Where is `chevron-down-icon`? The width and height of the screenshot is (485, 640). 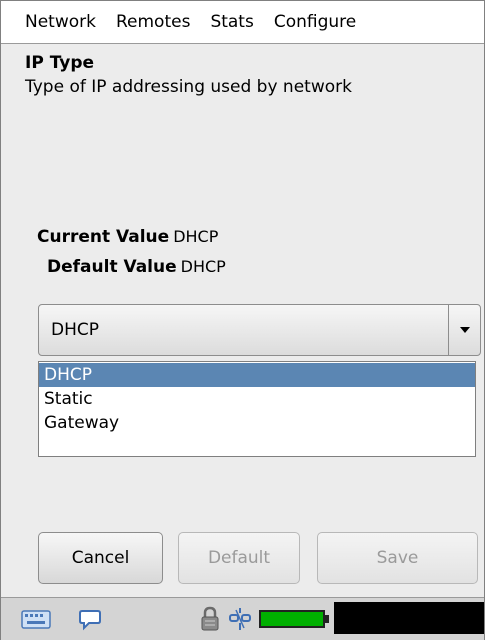
chevron-down-icon is located at coordinates (464, 330).